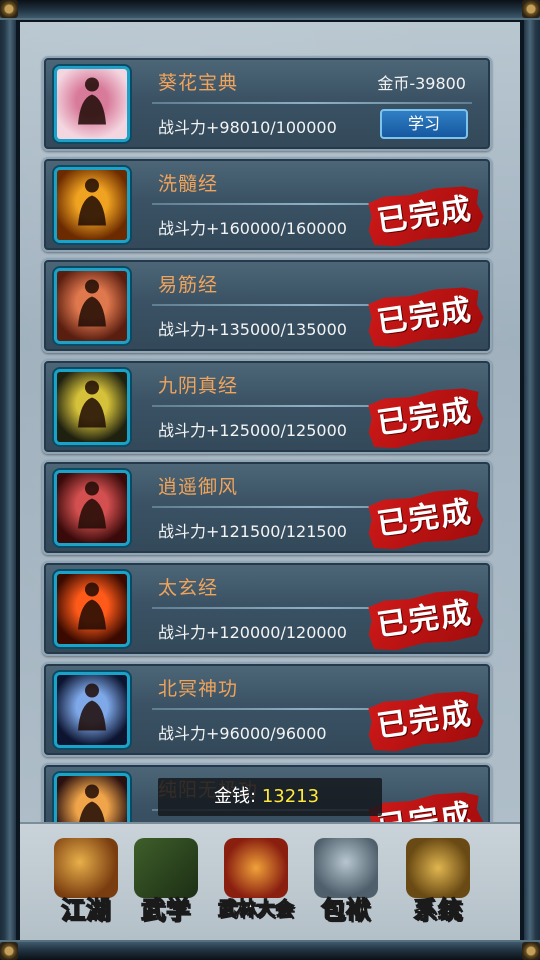 The width and height of the screenshot is (540, 960). What do you see at coordinates (252, 329) in the screenshot?
I see `combat-power-stat: 战斗力+135000/135000` at bounding box center [252, 329].